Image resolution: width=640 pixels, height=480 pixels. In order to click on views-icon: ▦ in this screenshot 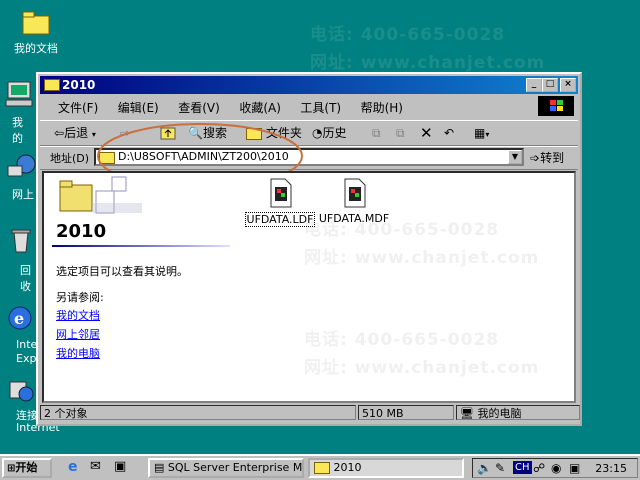, I will do `click(480, 133)`.